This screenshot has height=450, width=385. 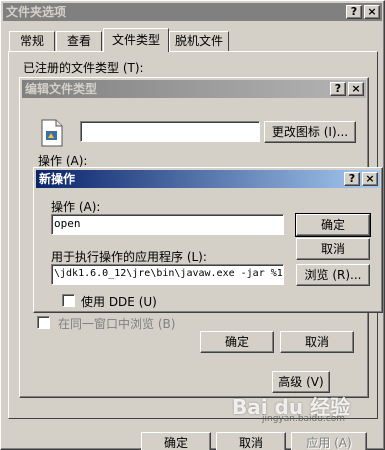 What do you see at coordinates (32, 41) in the screenshot?
I see `tab-general: 常规` at bounding box center [32, 41].